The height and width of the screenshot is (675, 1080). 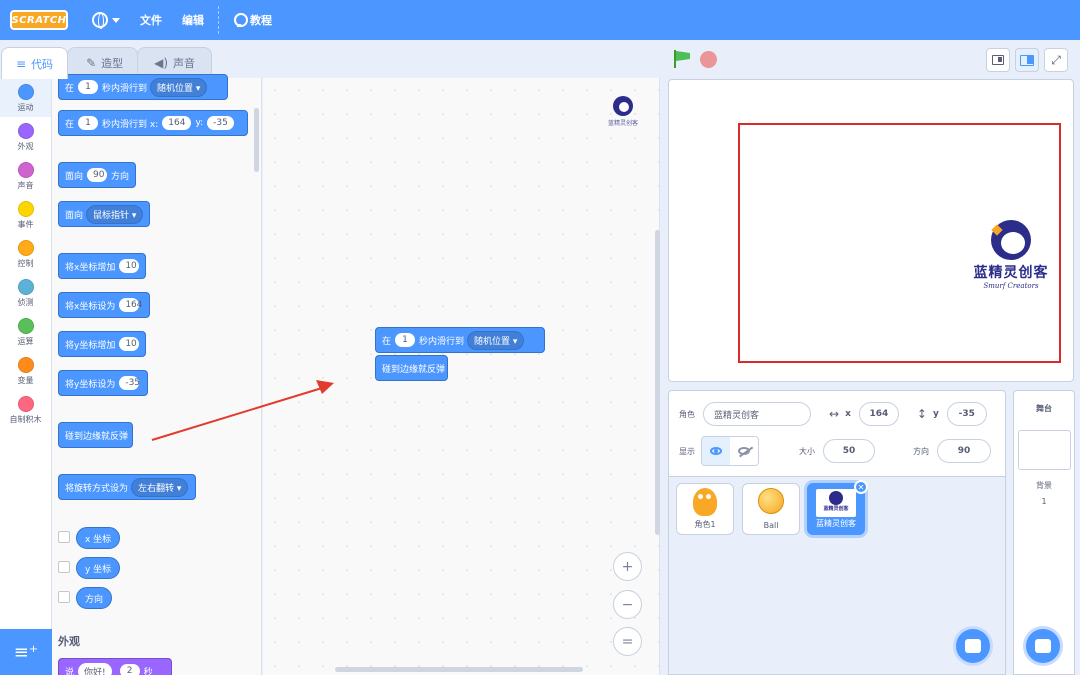 I want to click on block-number-input: 2, so click(x=129, y=669).